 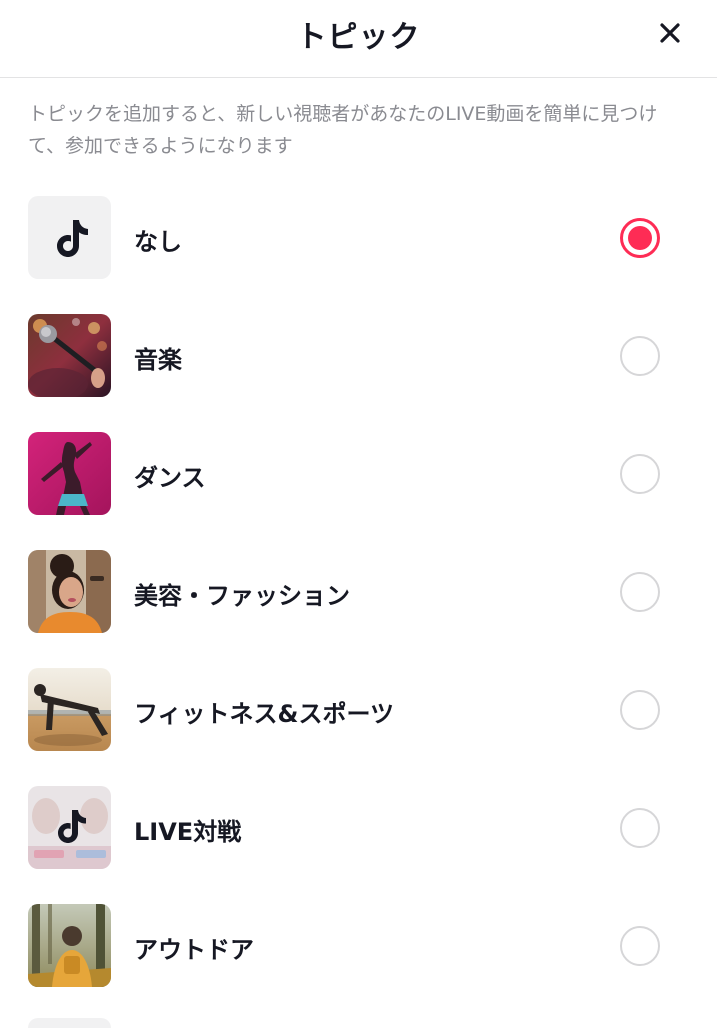 What do you see at coordinates (358, 237) in the screenshot?
I see `topic-item-none: なし` at bounding box center [358, 237].